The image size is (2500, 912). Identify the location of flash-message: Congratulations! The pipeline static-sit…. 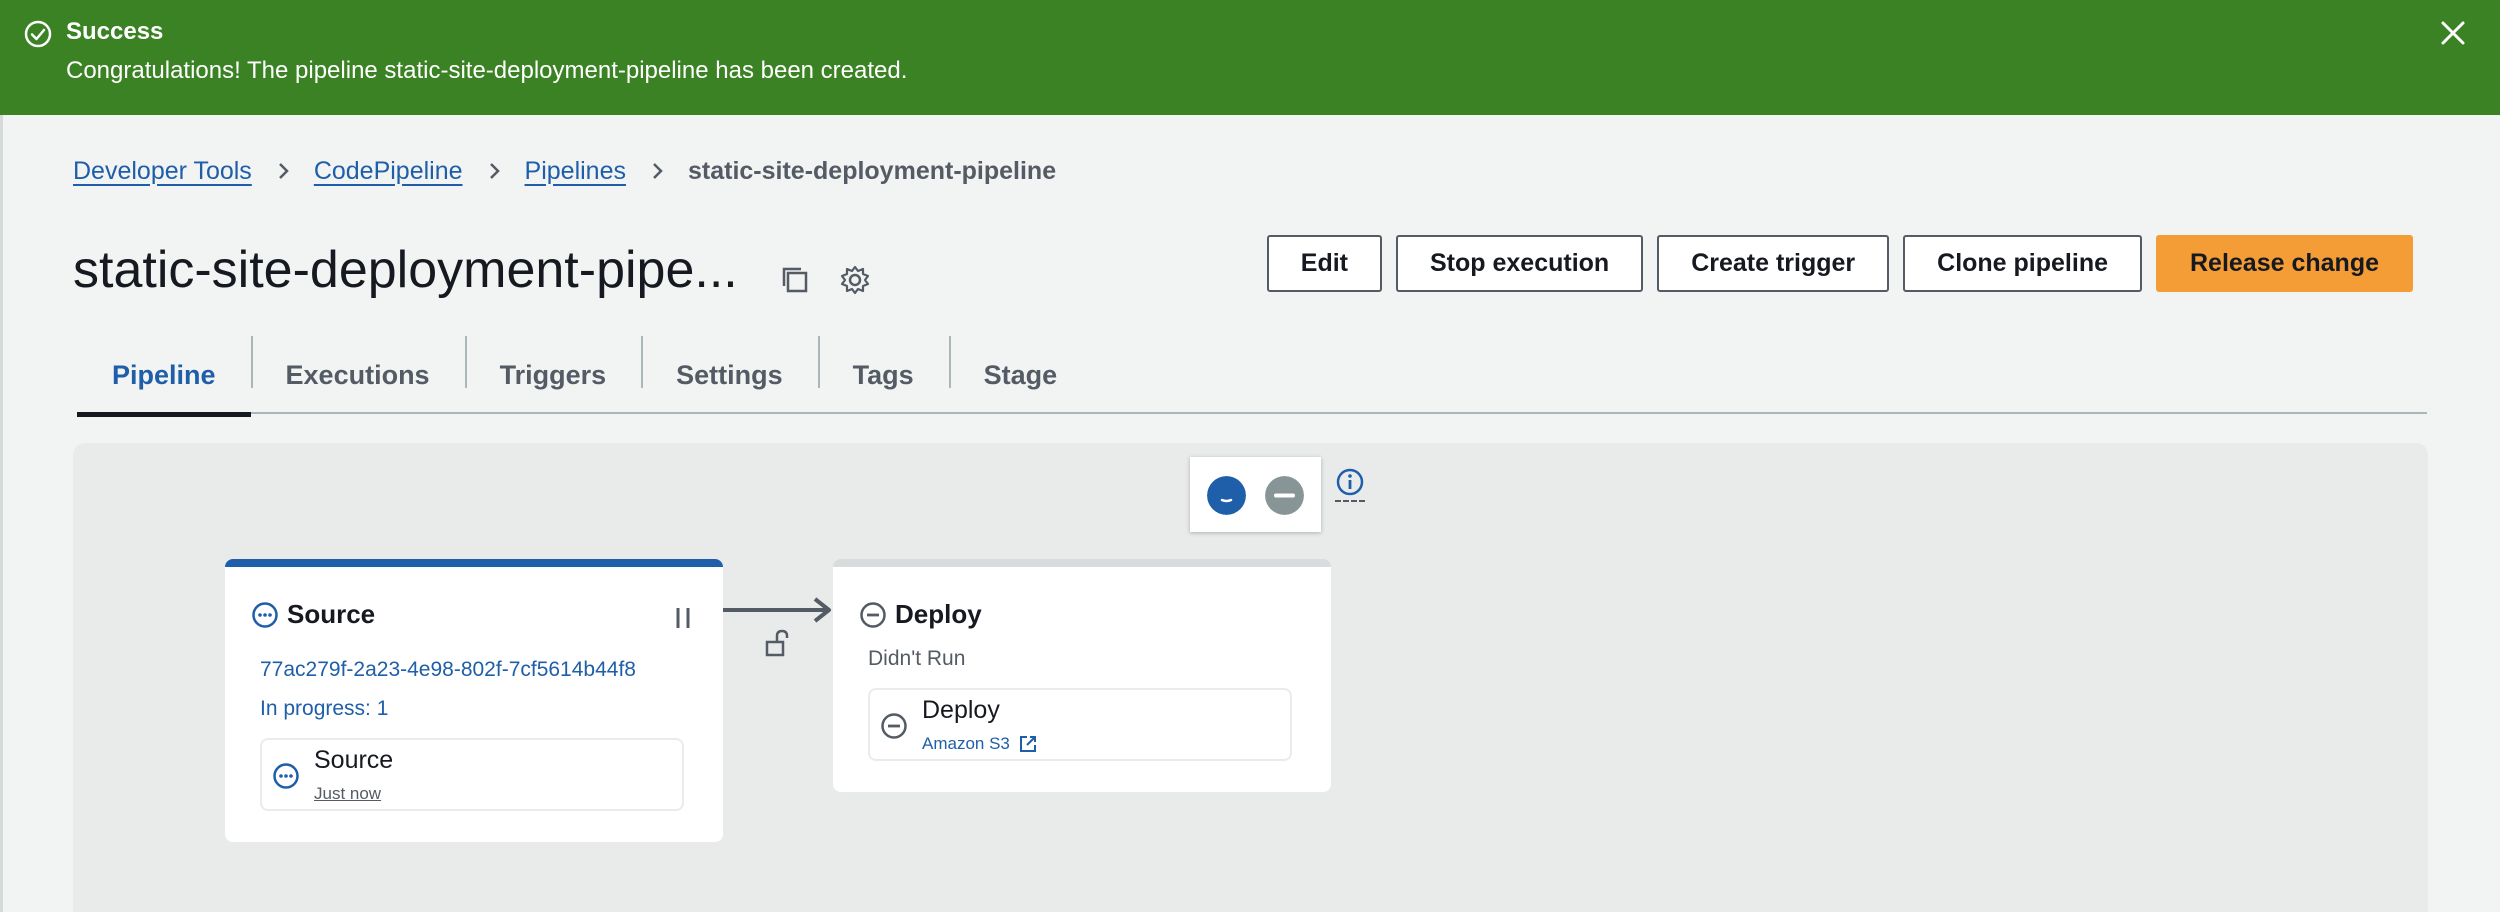
(487, 70).